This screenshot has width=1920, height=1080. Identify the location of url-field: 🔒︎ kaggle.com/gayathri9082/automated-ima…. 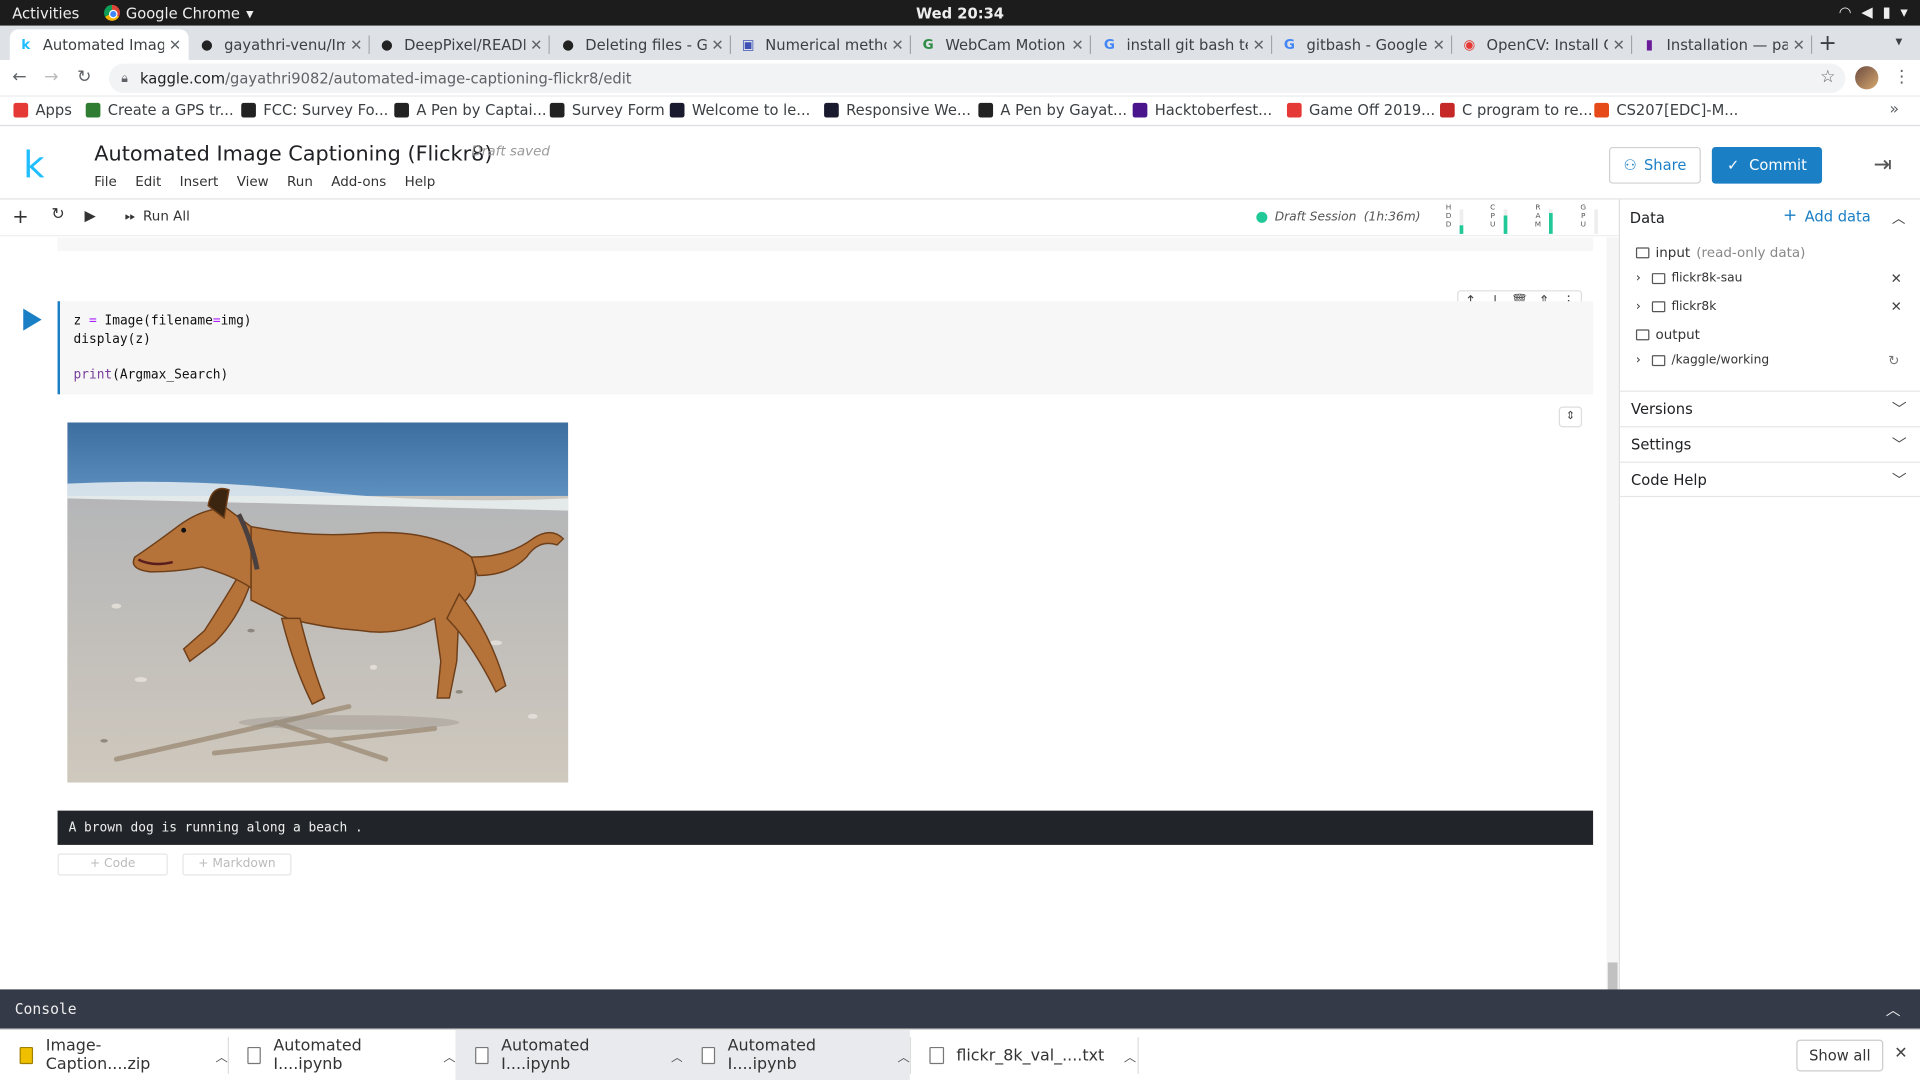
(977, 78).